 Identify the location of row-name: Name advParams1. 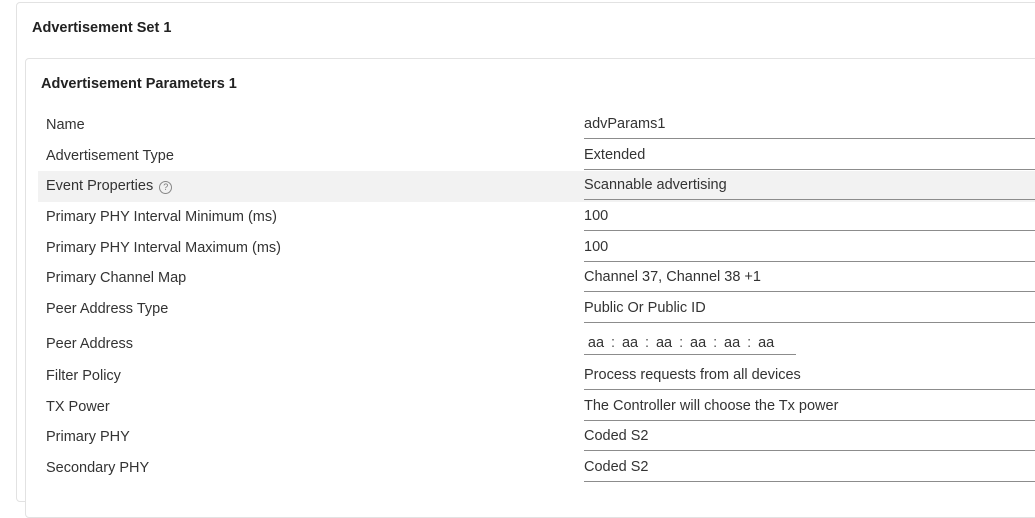
(536, 125).